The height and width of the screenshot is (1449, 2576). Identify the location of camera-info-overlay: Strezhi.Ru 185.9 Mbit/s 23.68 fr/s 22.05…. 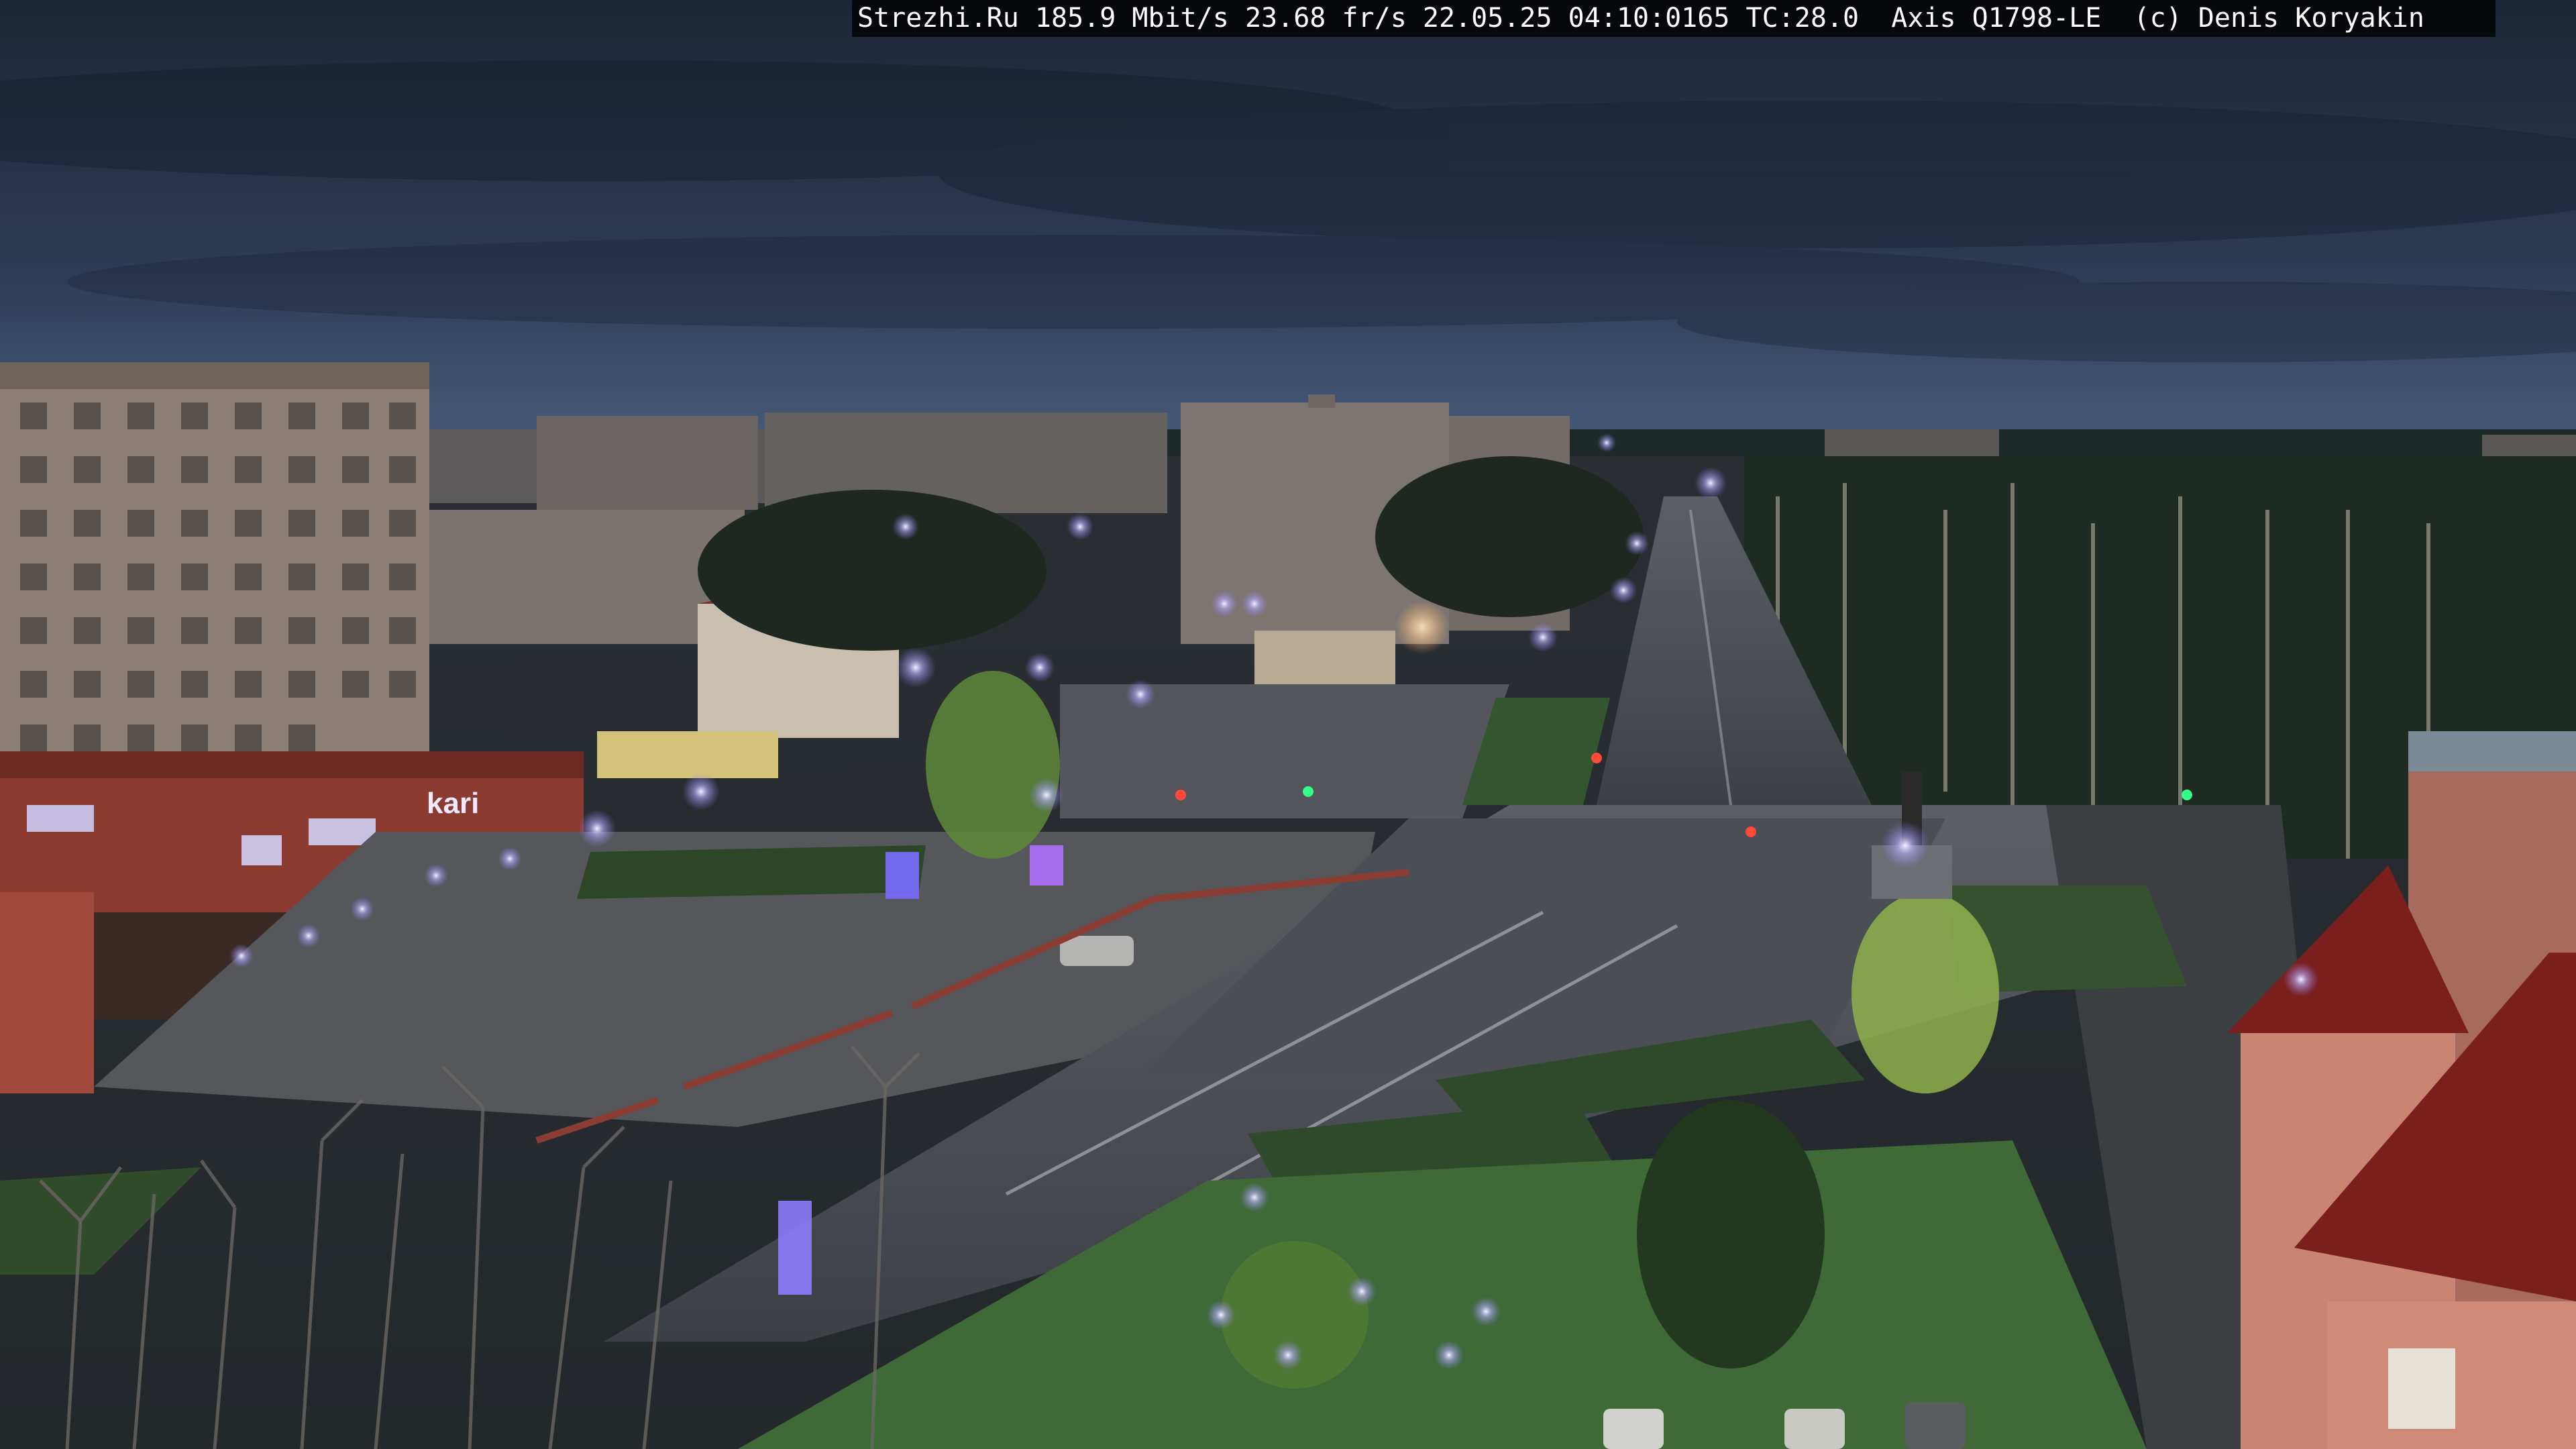
(1674, 18).